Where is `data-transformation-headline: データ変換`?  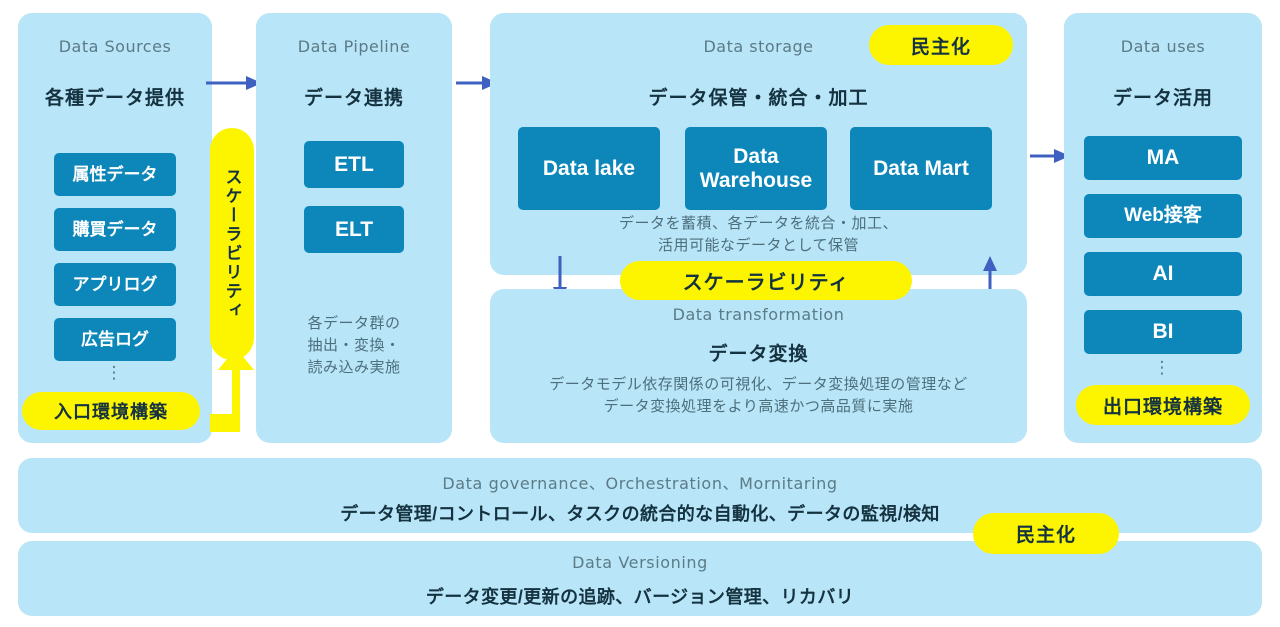
data-transformation-headline: データ変換 is located at coordinates (758, 354).